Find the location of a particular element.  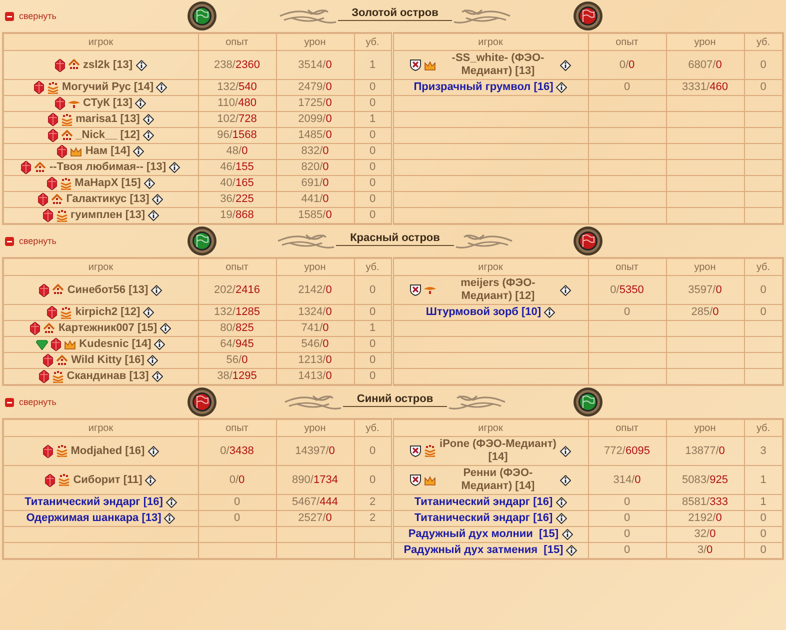

column-header: игрок is located at coordinates (490, 267).